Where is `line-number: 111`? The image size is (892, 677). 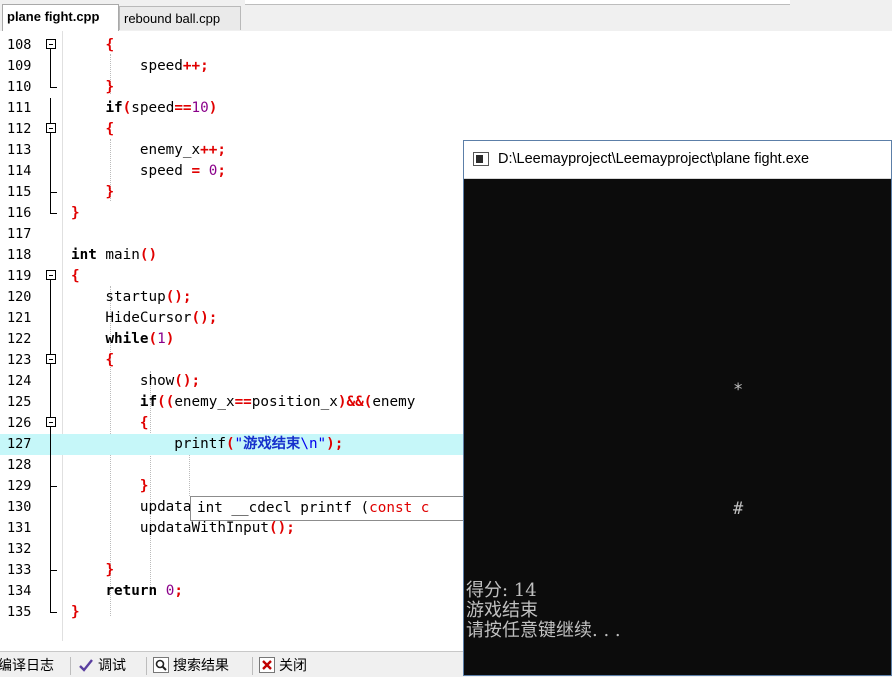
line-number: 111 is located at coordinates (19, 108).